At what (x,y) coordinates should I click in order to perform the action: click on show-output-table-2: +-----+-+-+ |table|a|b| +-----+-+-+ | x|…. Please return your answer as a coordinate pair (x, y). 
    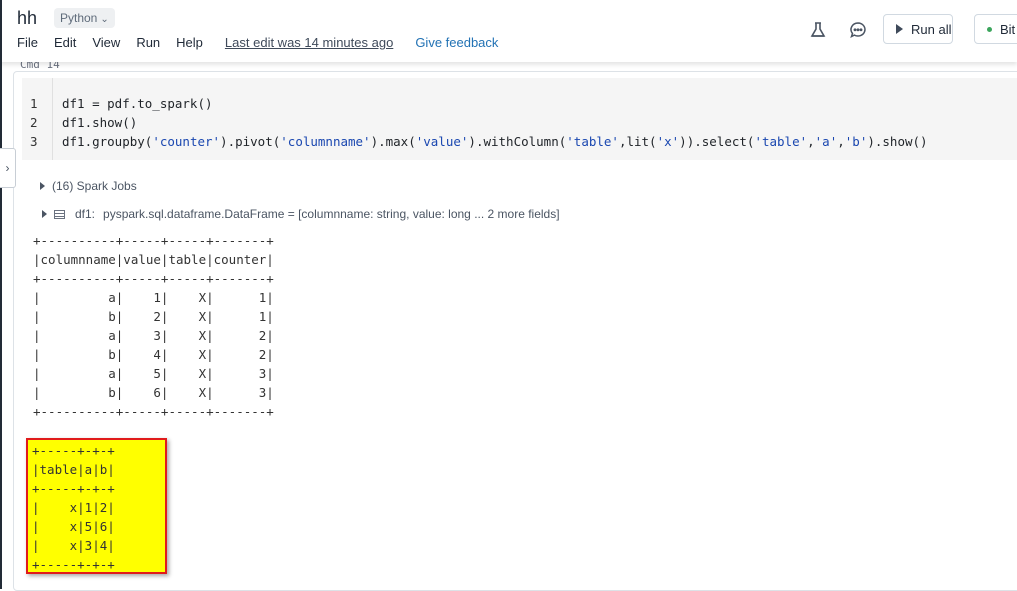
    Looking at the image, I should click on (73, 507).